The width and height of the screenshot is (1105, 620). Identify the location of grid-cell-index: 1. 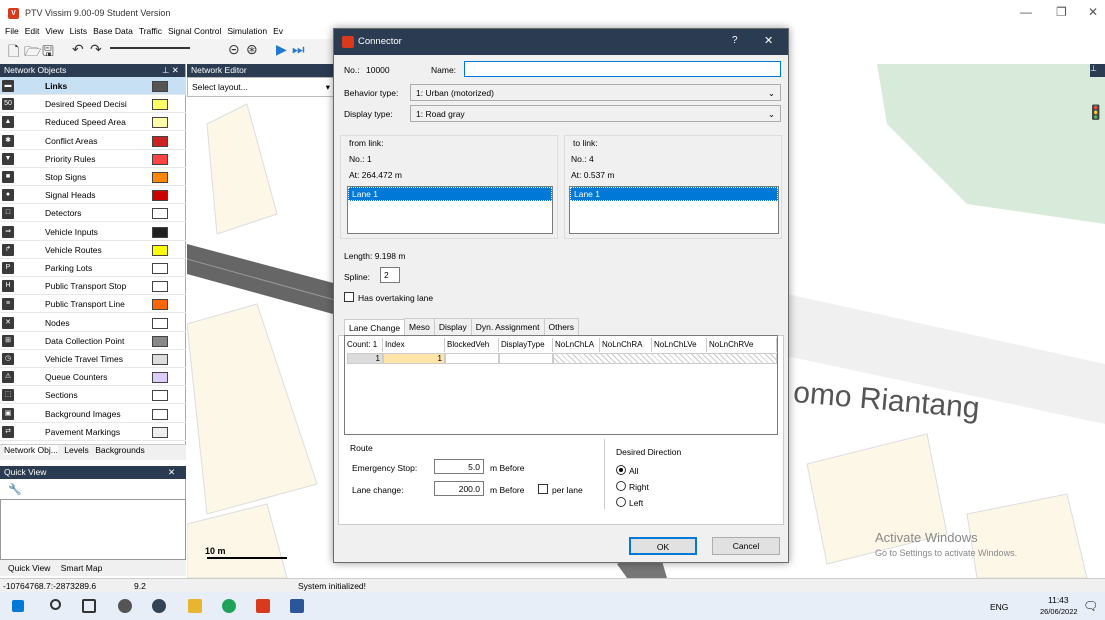
(414, 358).